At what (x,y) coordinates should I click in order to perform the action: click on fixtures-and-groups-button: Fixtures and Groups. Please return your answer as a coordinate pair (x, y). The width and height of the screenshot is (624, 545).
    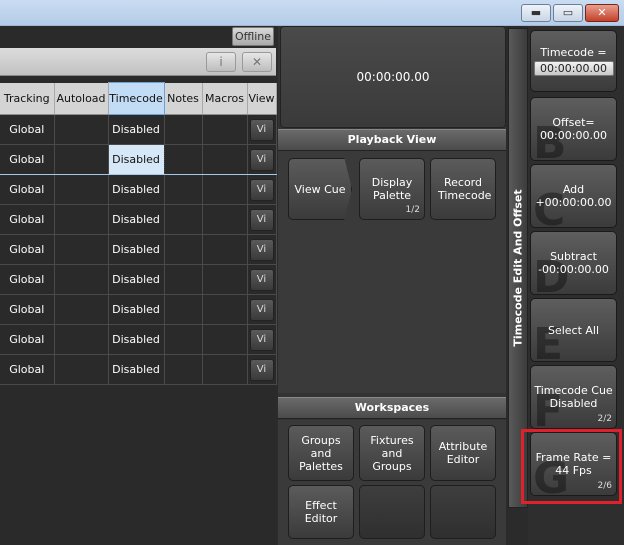
    Looking at the image, I should click on (392, 453).